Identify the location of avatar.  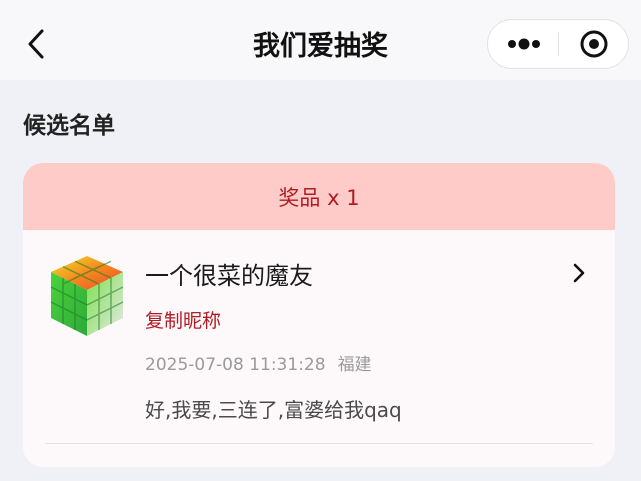
(87, 296).